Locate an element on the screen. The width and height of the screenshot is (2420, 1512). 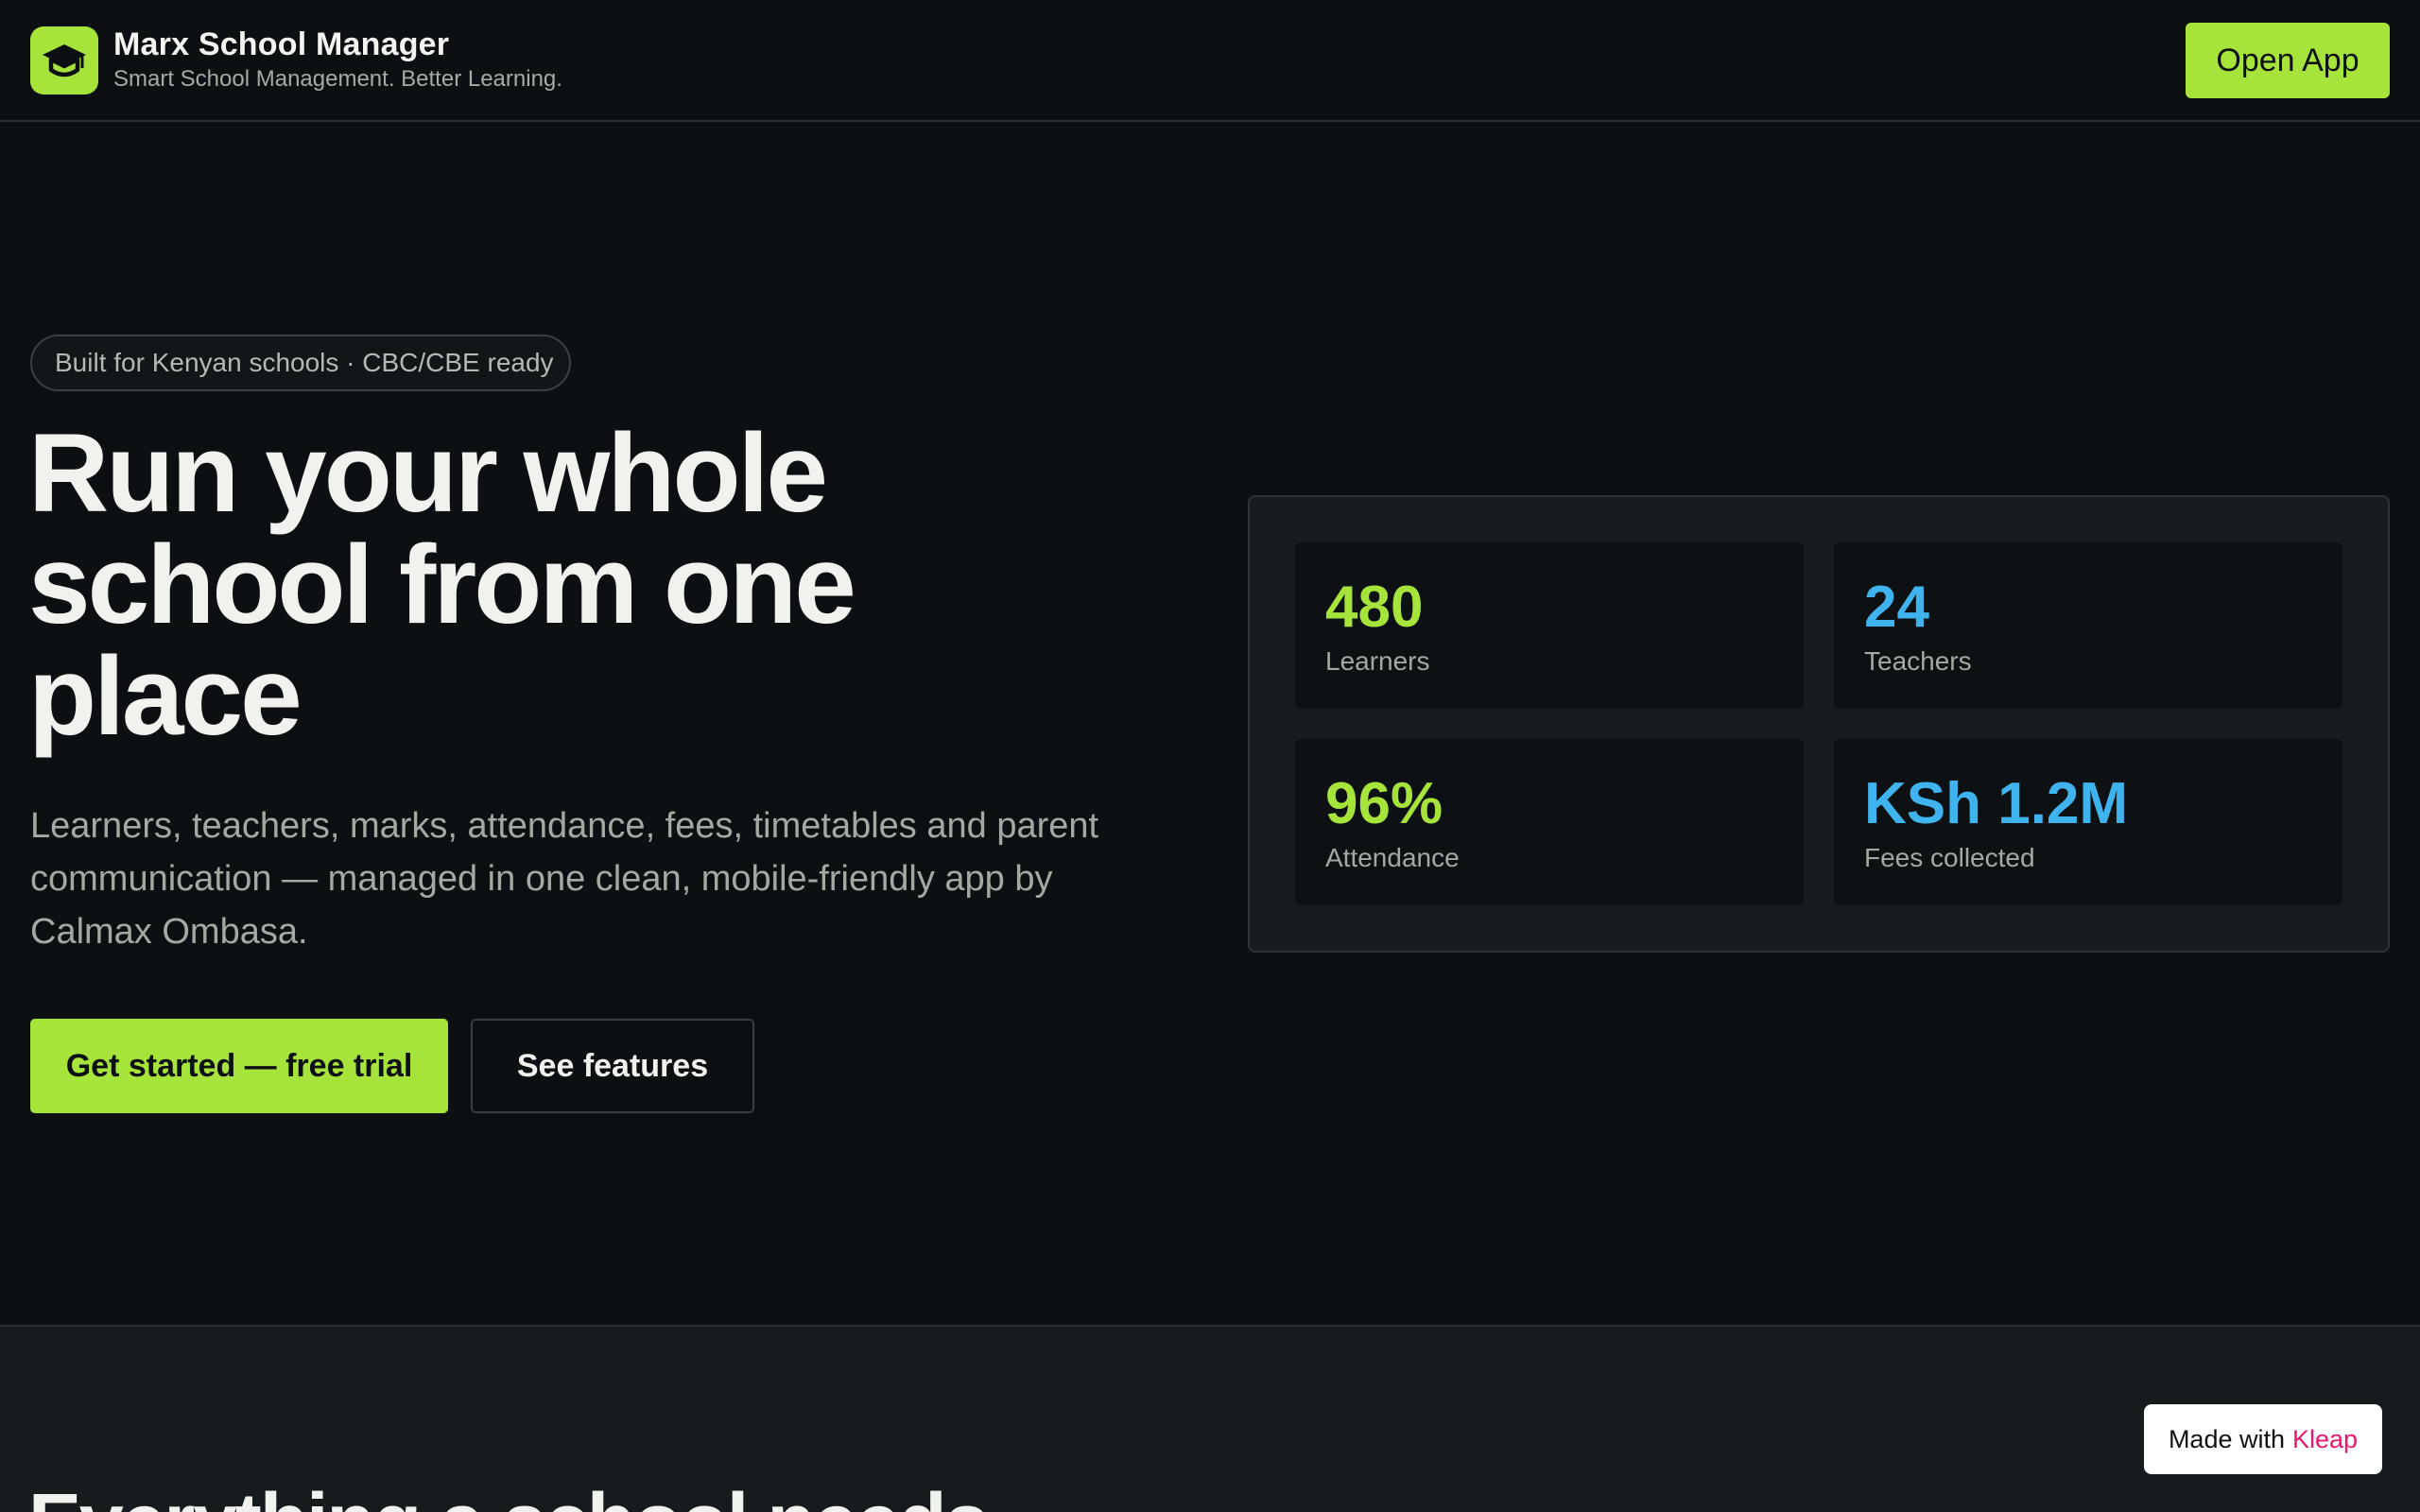
graduation-cap-icon is located at coordinates (64, 60).